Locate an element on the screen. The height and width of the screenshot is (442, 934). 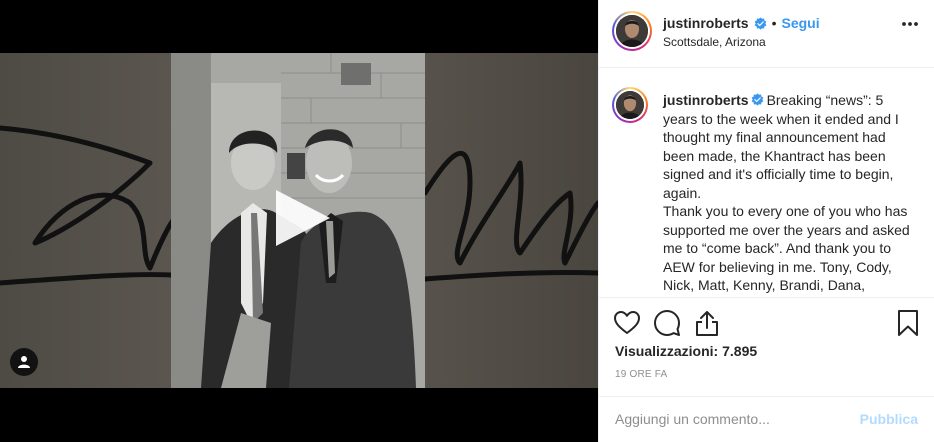
caption-author-avatar is located at coordinates (630, 105).